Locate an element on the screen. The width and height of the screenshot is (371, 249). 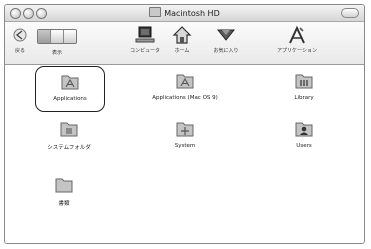
system-folder-icon is located at coordinates (185, 129).